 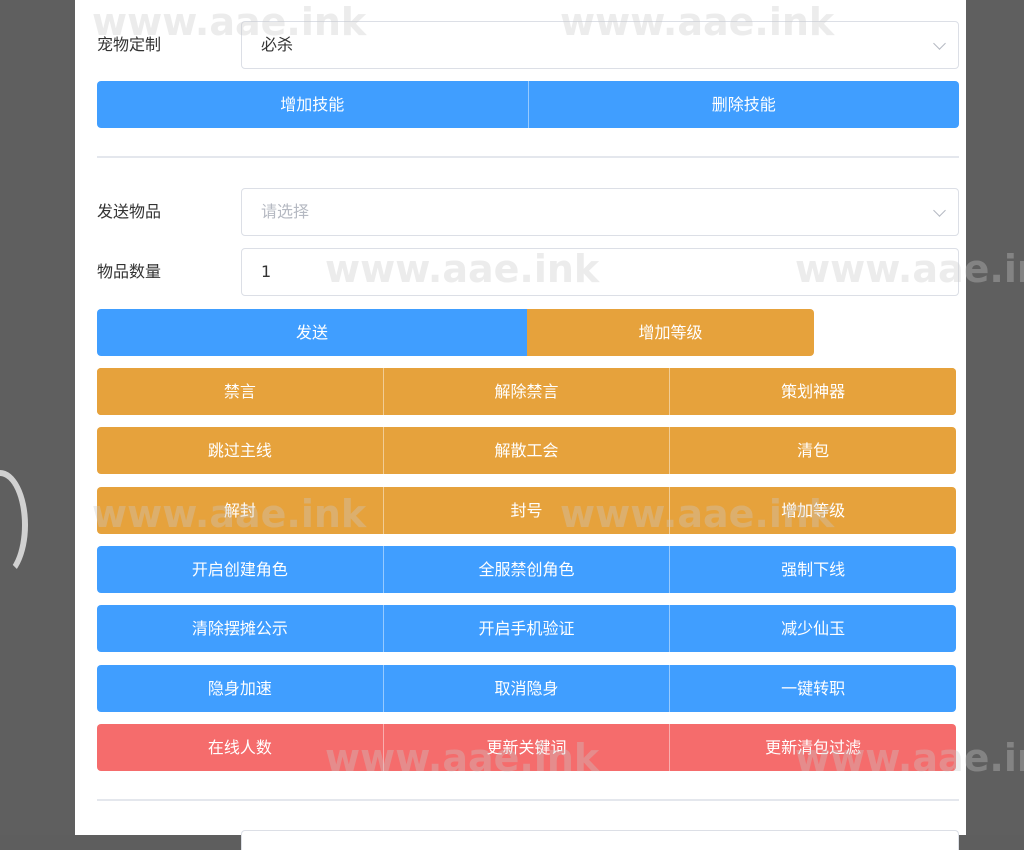 I want to click on send-item-row: 发送物品 请选择, so click(x=528, y=212).